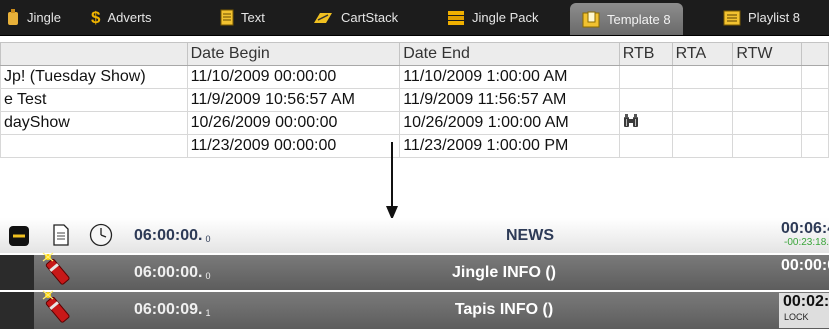  What do you see at coordinates (414, 310) in the screenshot?
I see `log-row-tapis: 06:00:09.1 Tapis INFO () 00:02:0 LOCK` at bounding box center [414, 310].